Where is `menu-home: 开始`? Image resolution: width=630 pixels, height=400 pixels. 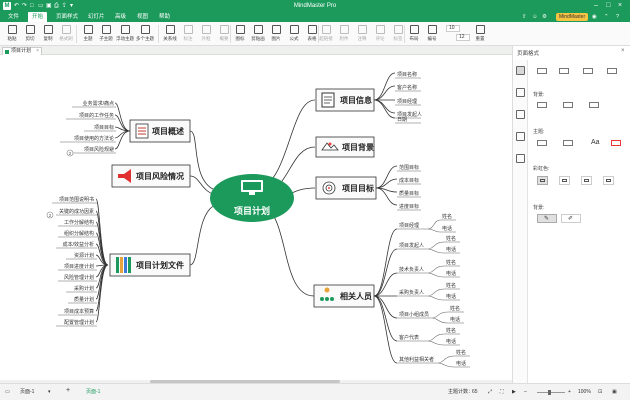
menu-home: 开始 is located at coordinates (38, 17).